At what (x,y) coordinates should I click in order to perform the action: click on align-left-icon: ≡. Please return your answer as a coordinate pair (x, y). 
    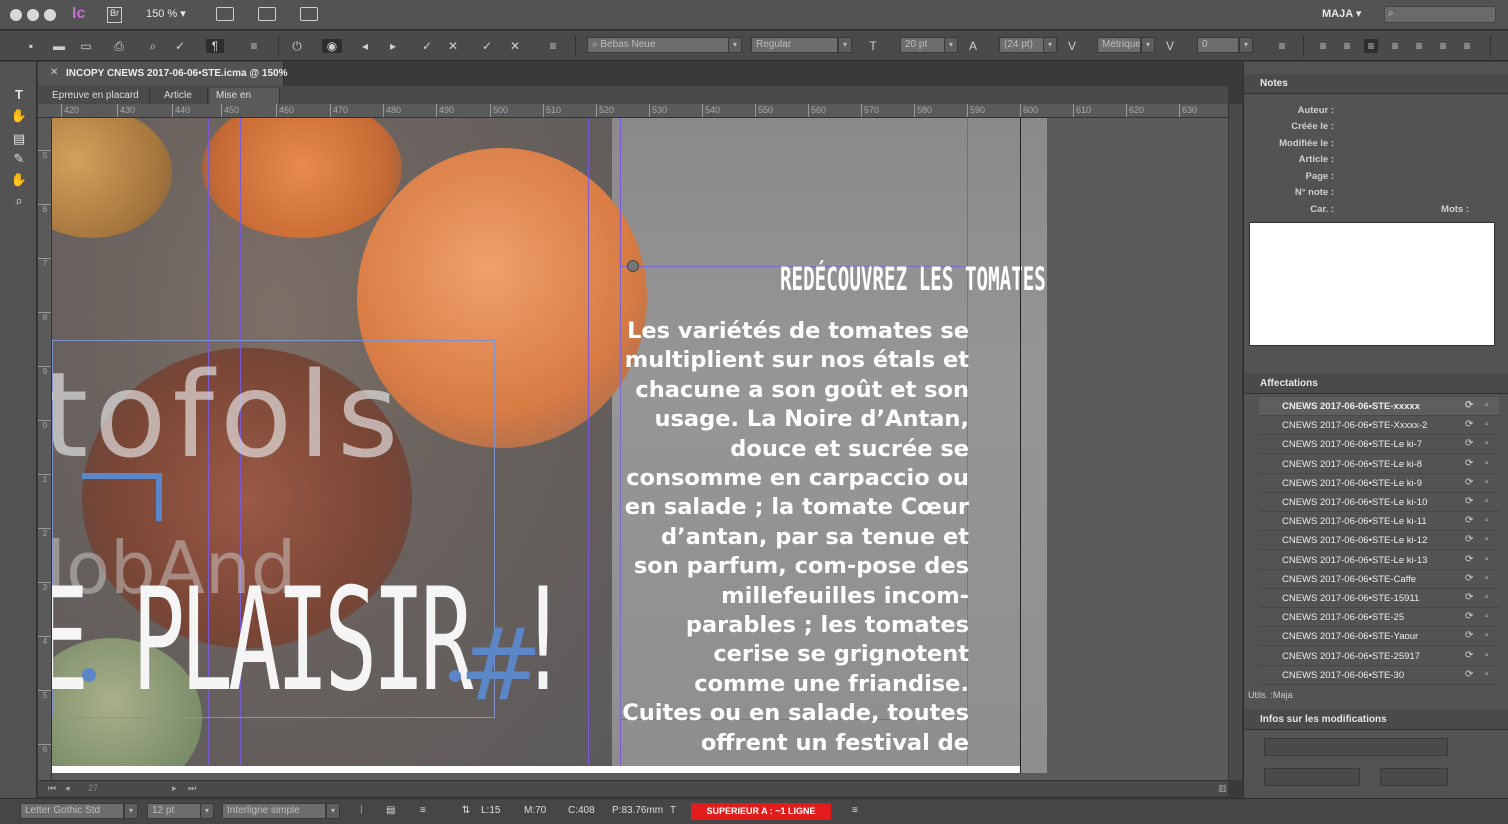
    Looking at the image, I should click on (1323, 46).